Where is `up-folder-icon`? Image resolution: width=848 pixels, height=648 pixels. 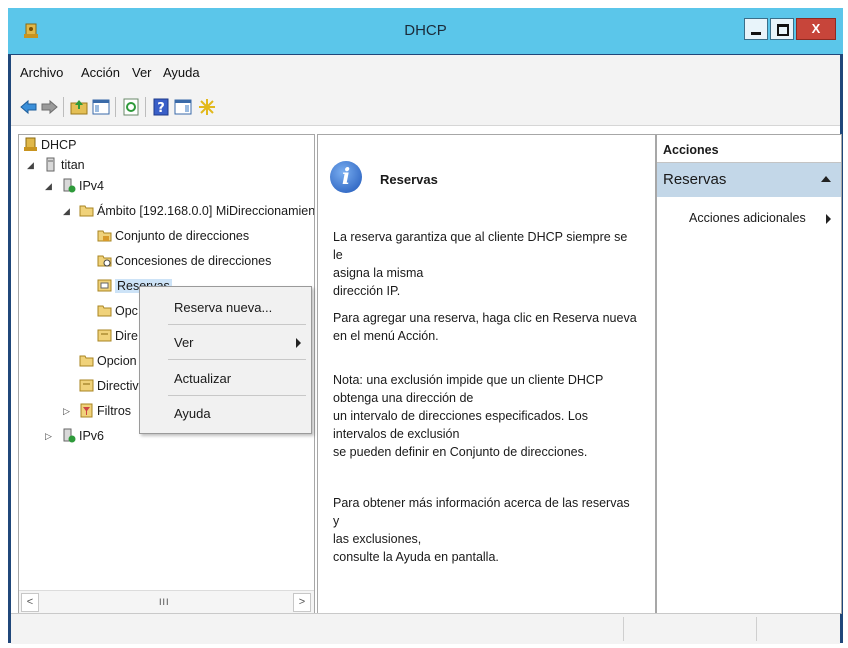 up-folder-icon is located at coordinates (79, 107).